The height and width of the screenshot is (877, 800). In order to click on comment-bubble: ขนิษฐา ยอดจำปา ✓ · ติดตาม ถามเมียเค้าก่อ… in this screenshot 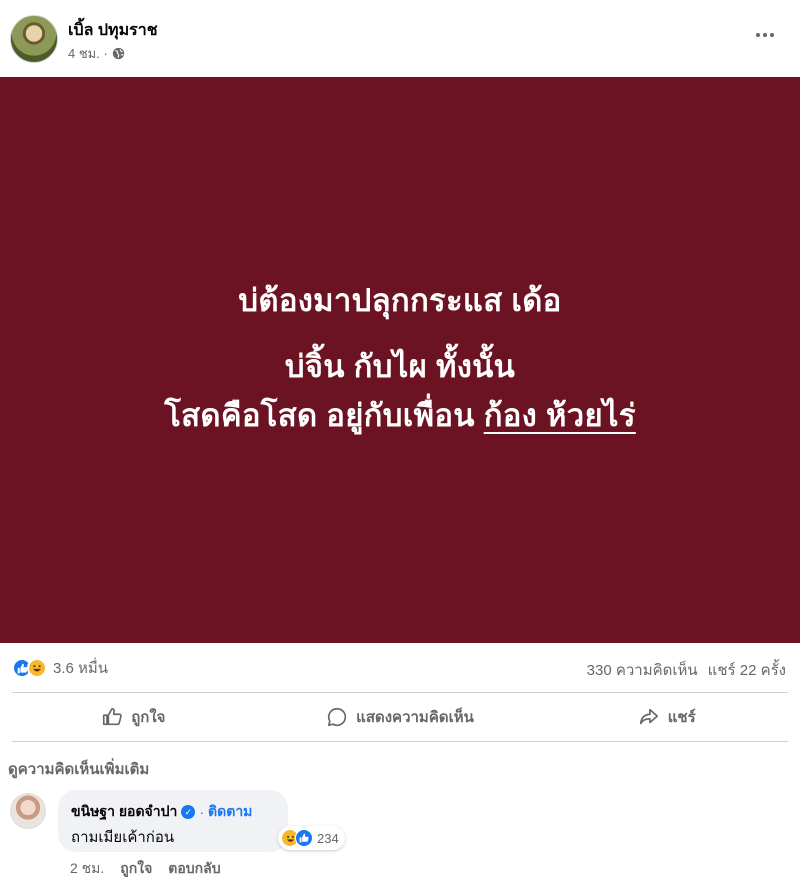, I will do `click(173, 821)`.